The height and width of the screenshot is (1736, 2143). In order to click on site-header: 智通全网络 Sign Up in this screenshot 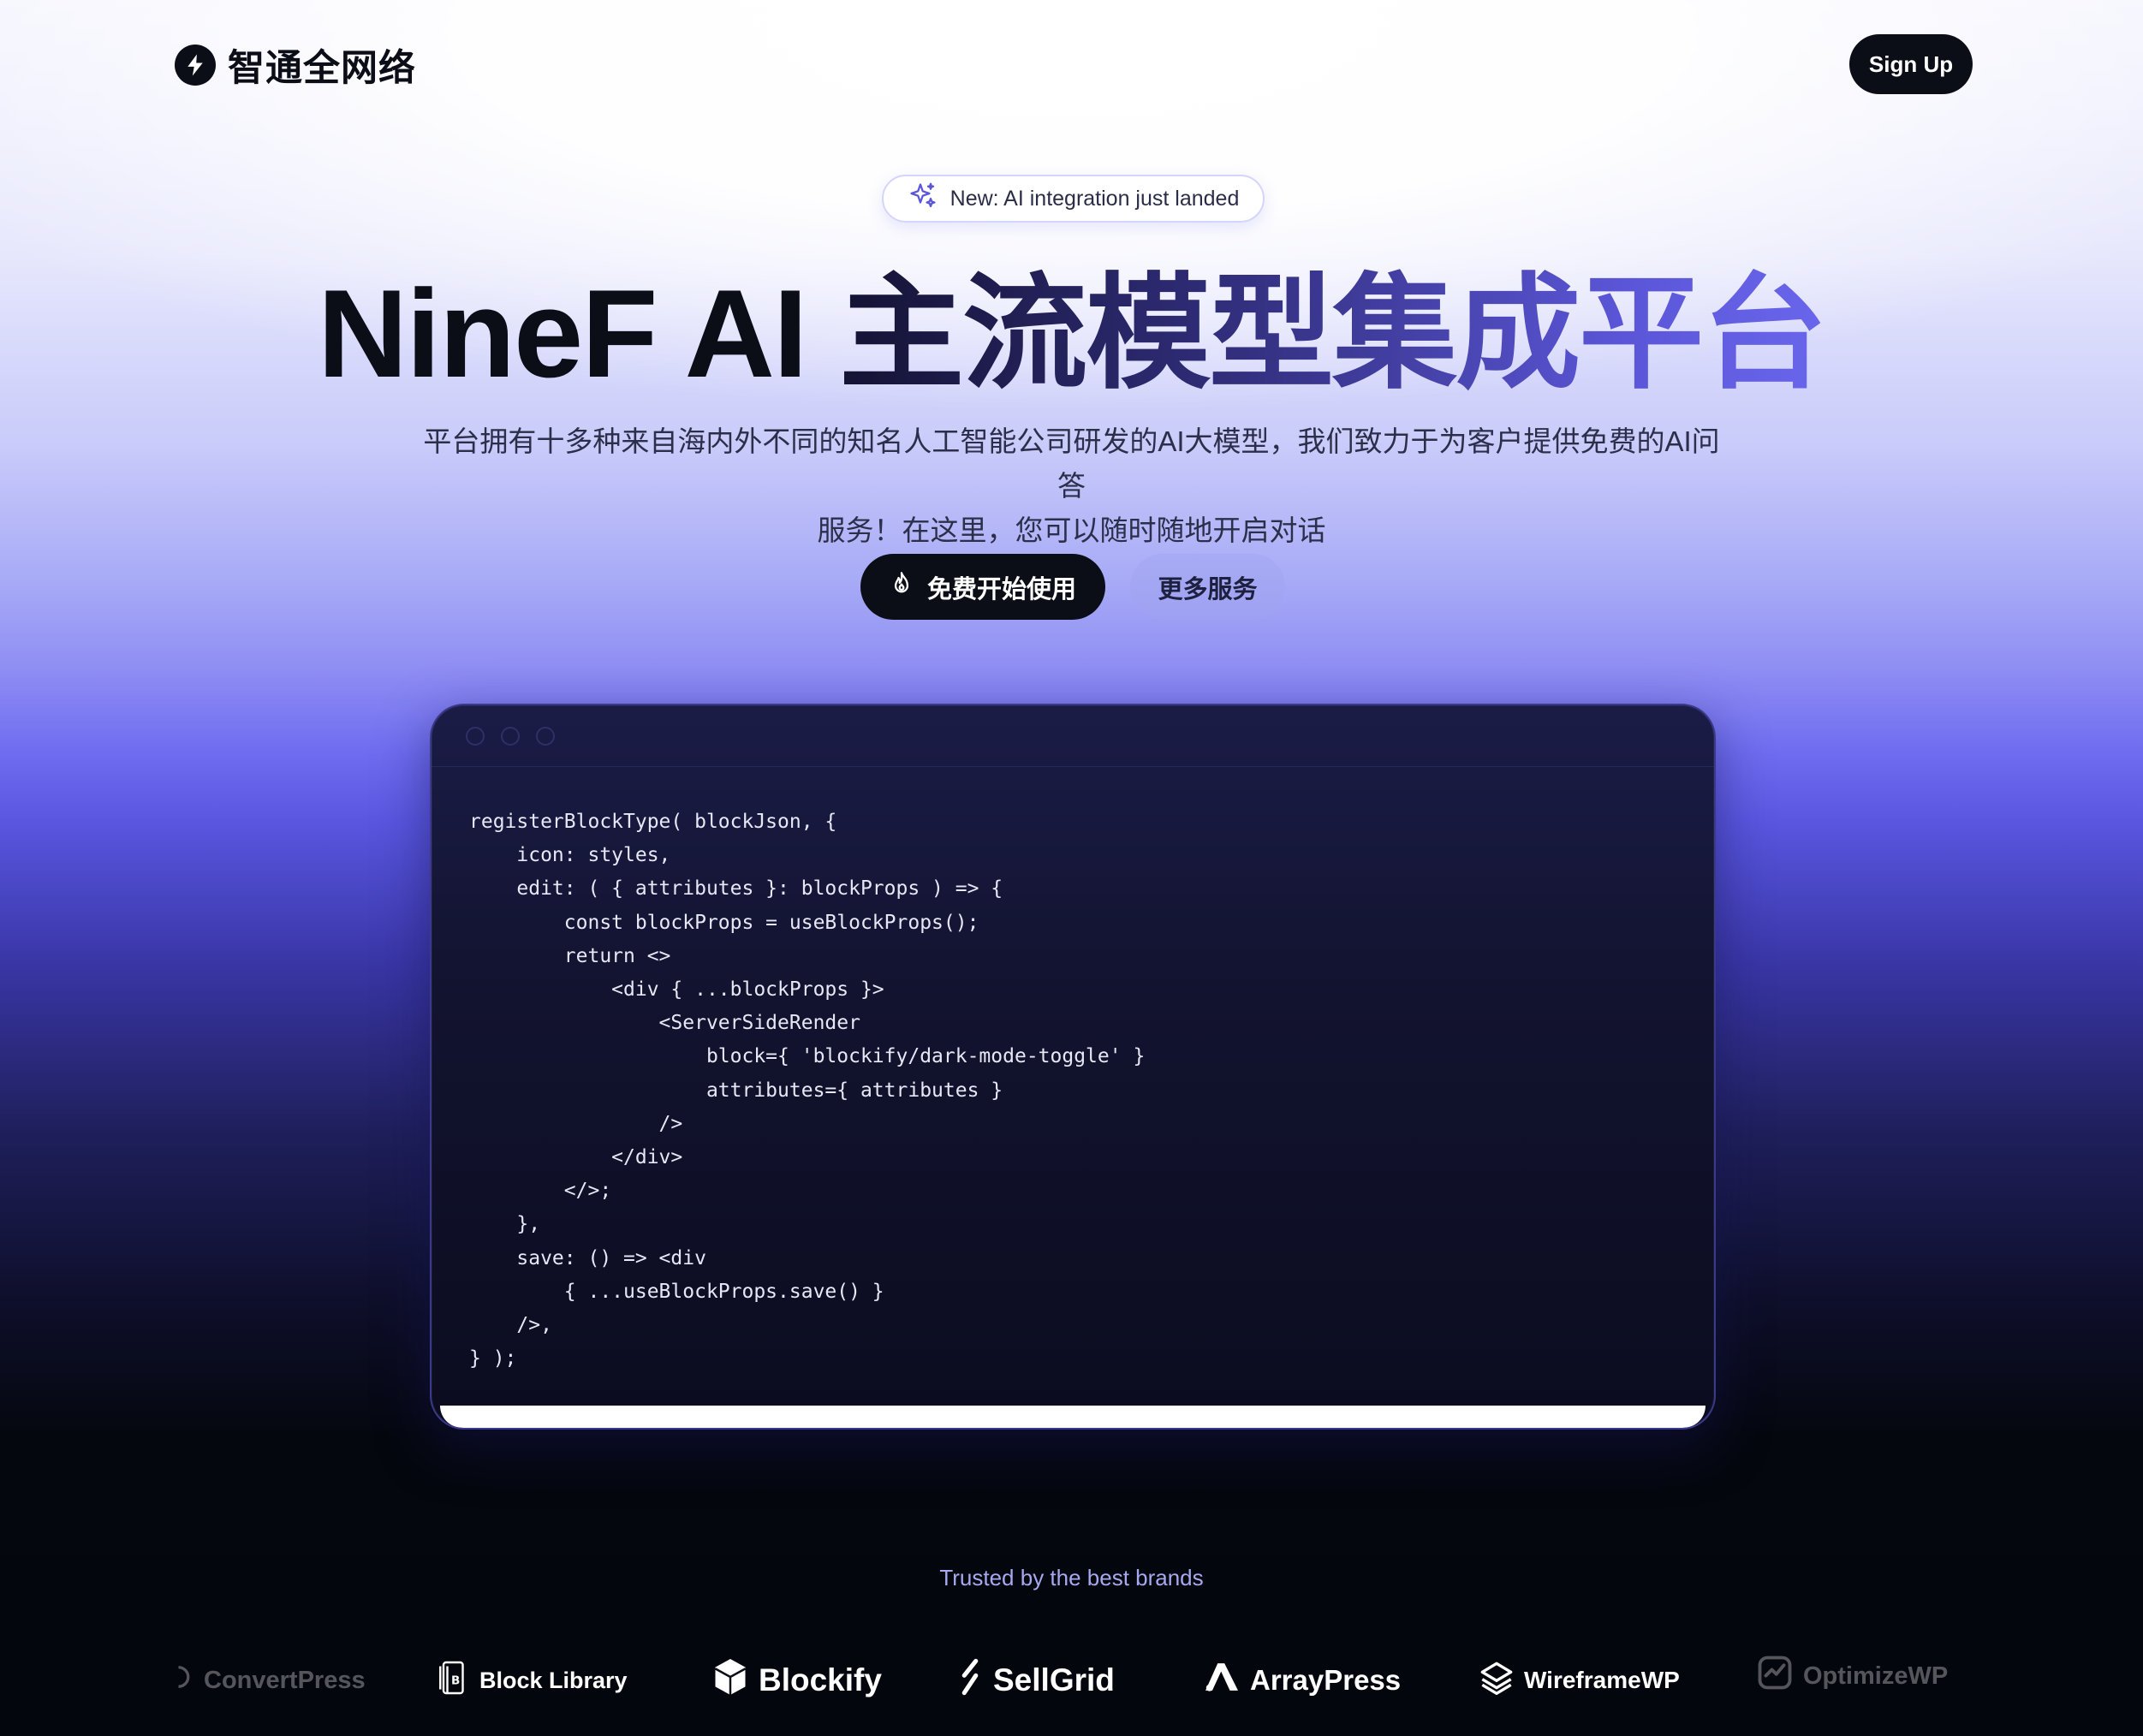, I will do `click(1071, 64)`.